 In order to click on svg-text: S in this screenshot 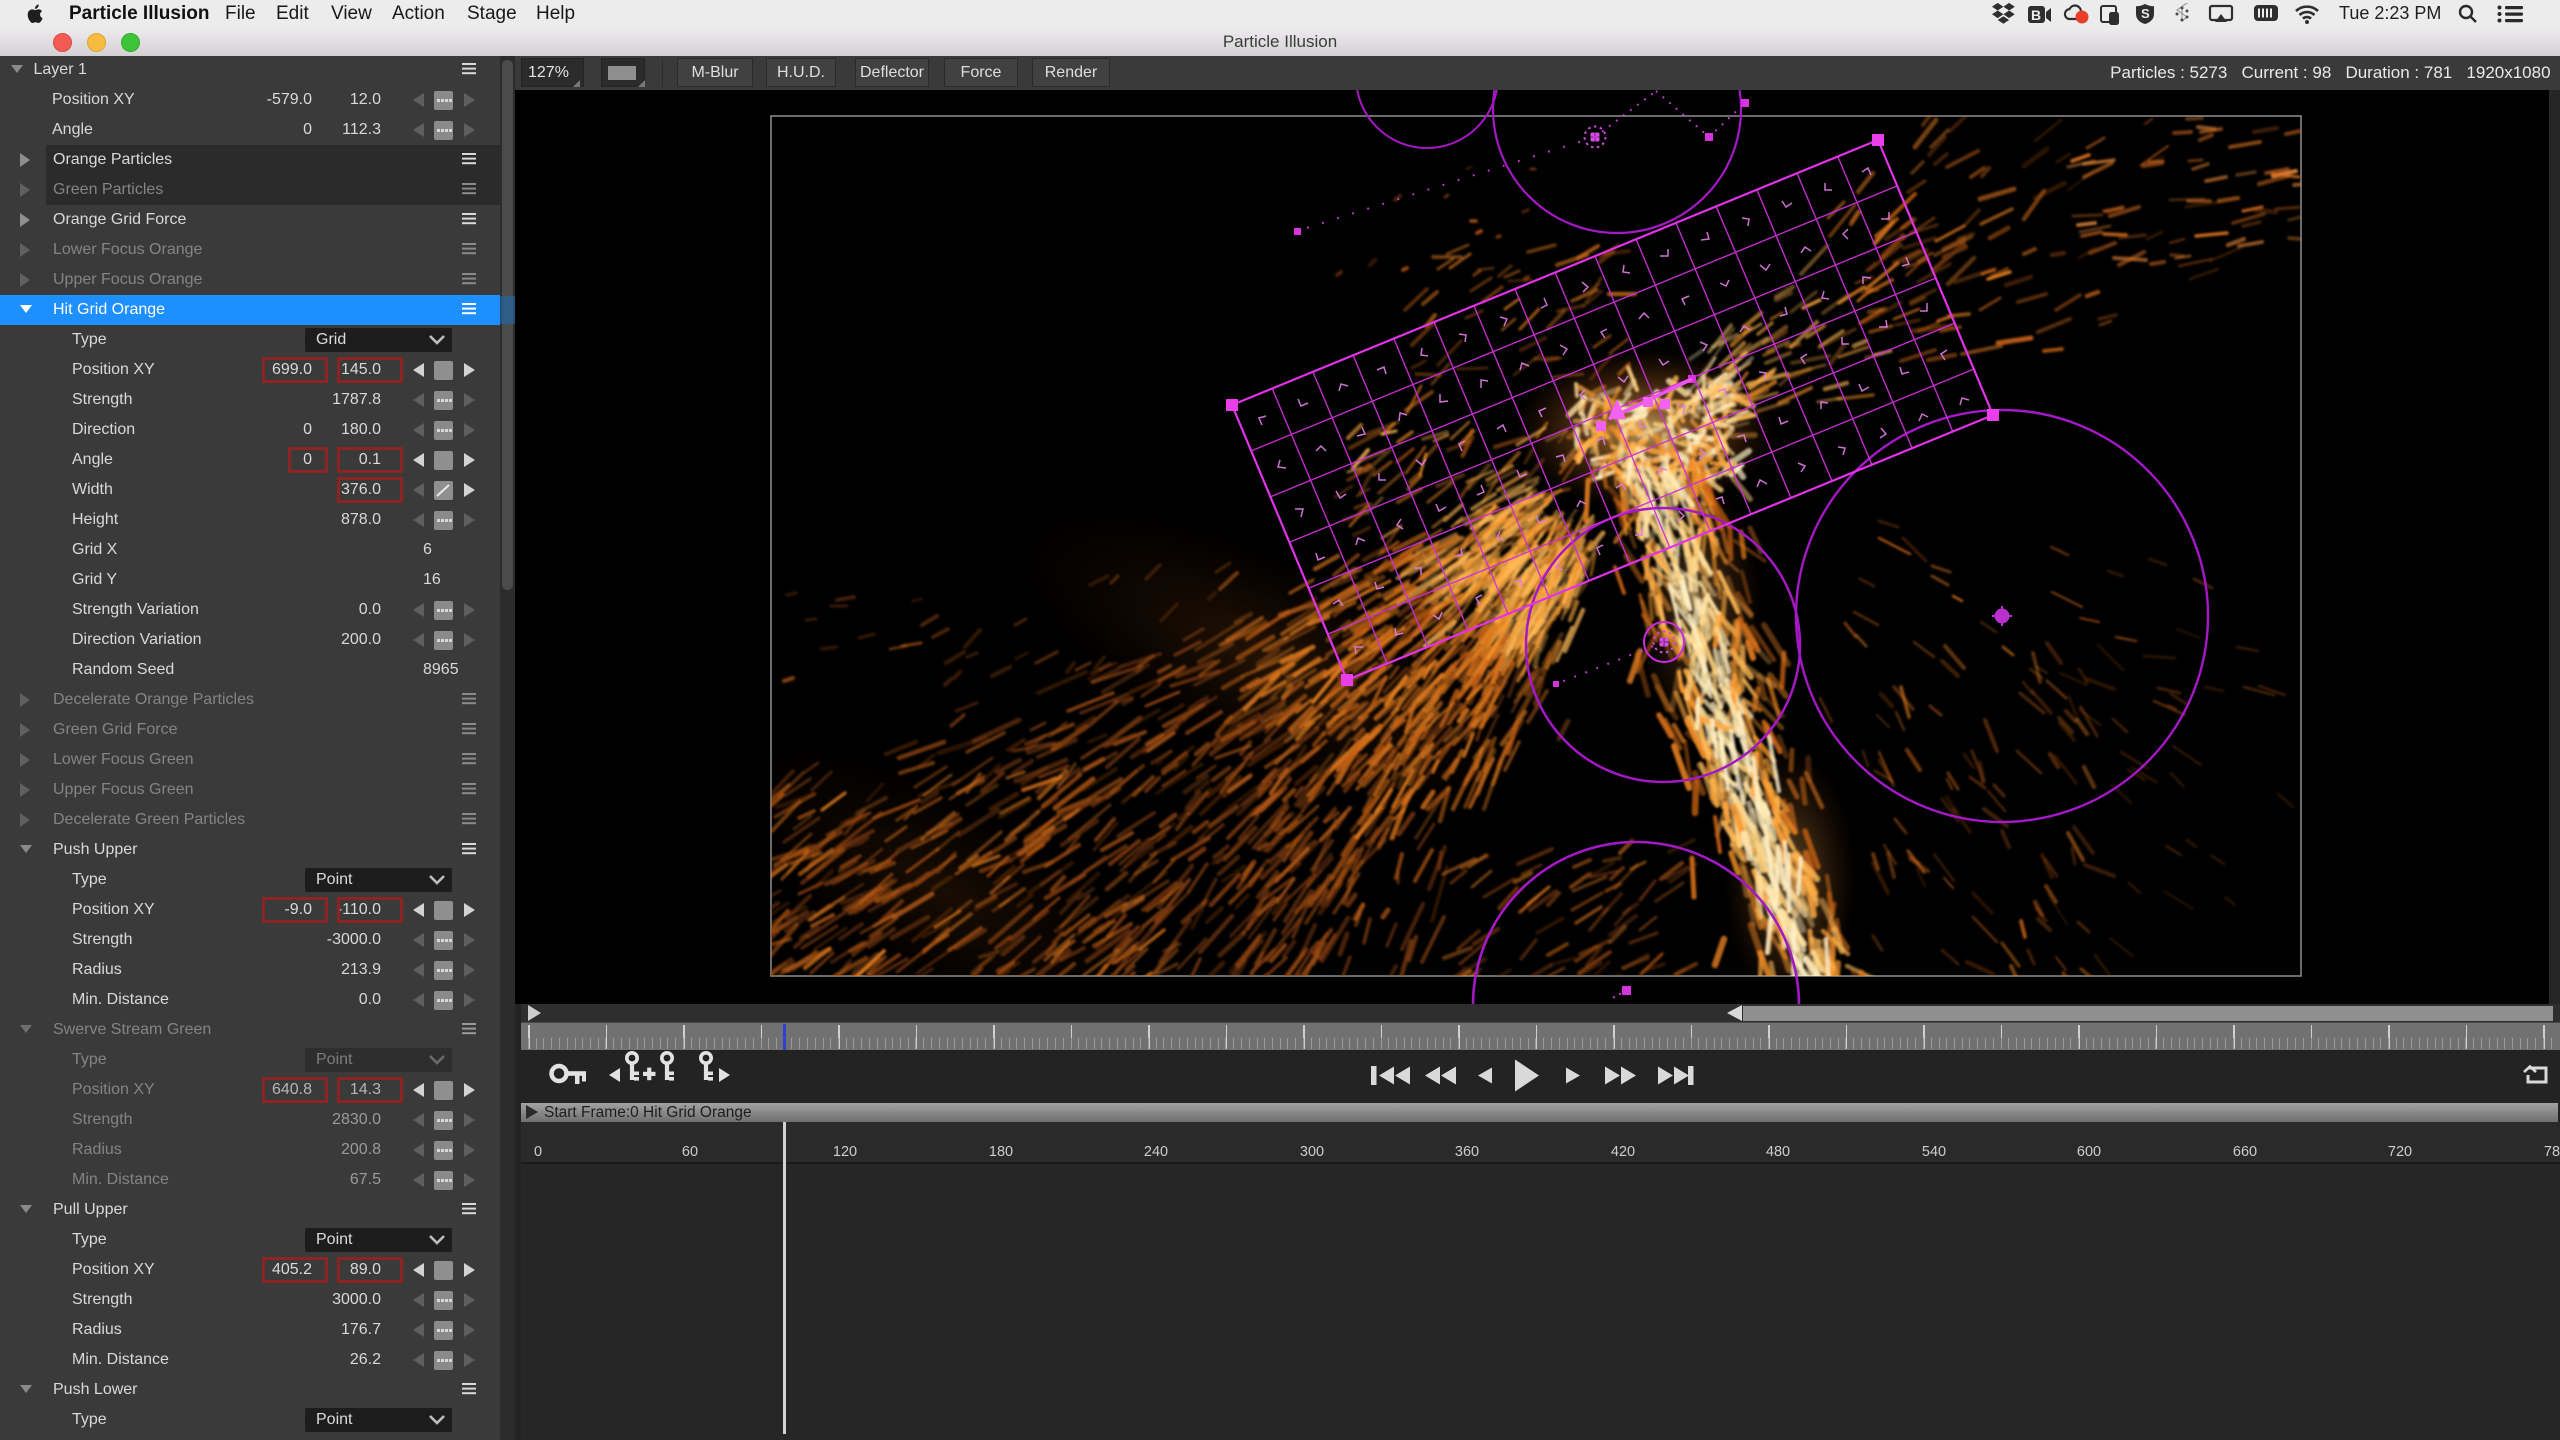, I will do `click(2145, 13)`.